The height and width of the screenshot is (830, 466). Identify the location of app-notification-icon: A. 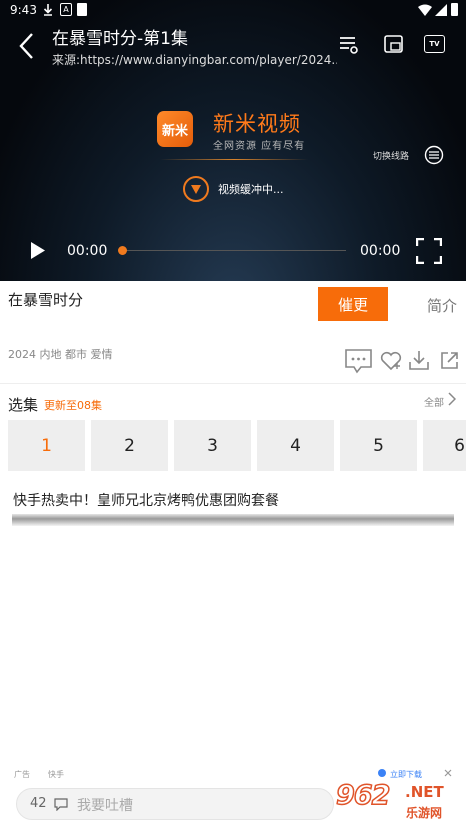
(66, 9).